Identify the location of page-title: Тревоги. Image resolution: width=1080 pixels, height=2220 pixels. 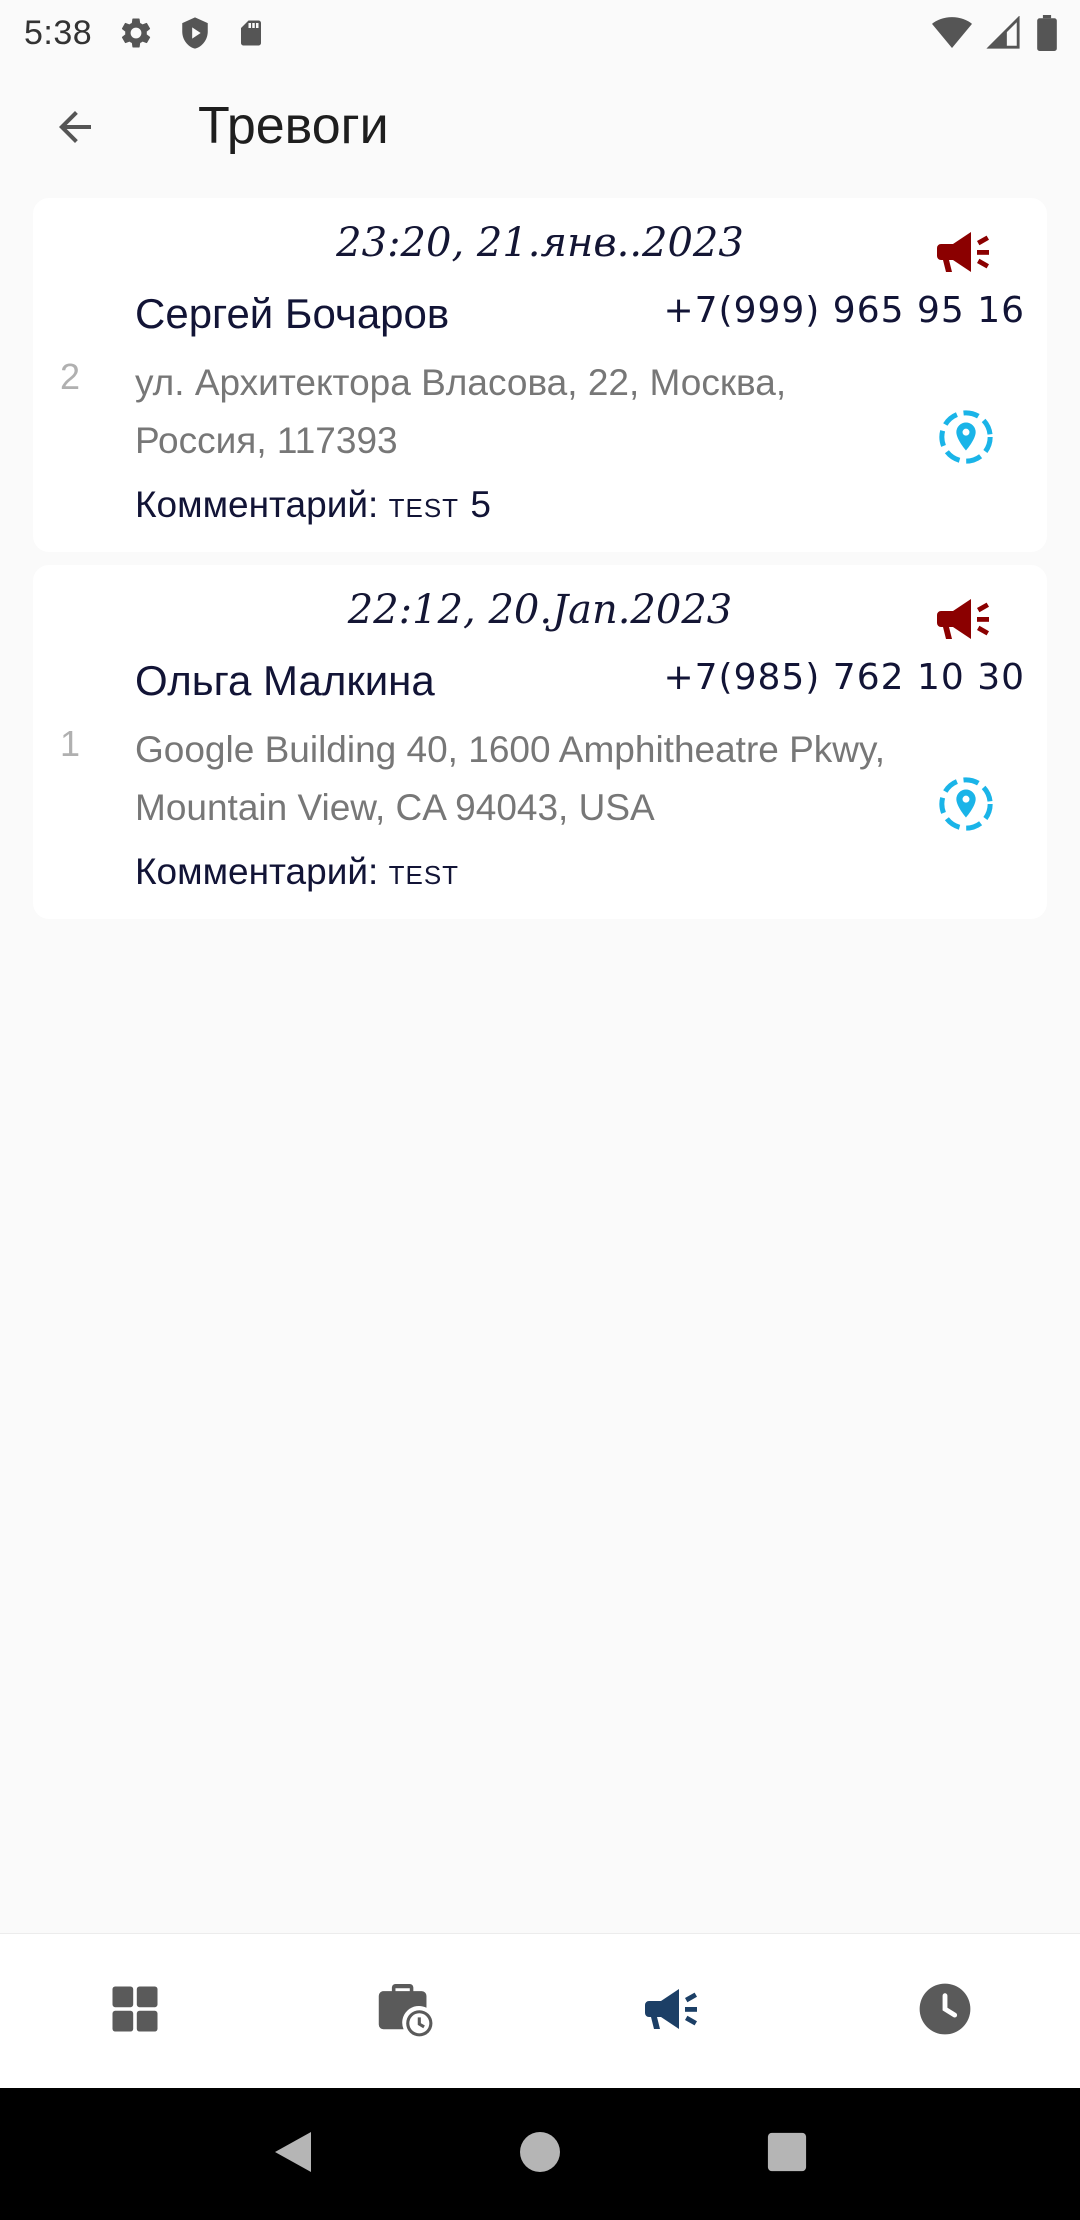
(293, 126).